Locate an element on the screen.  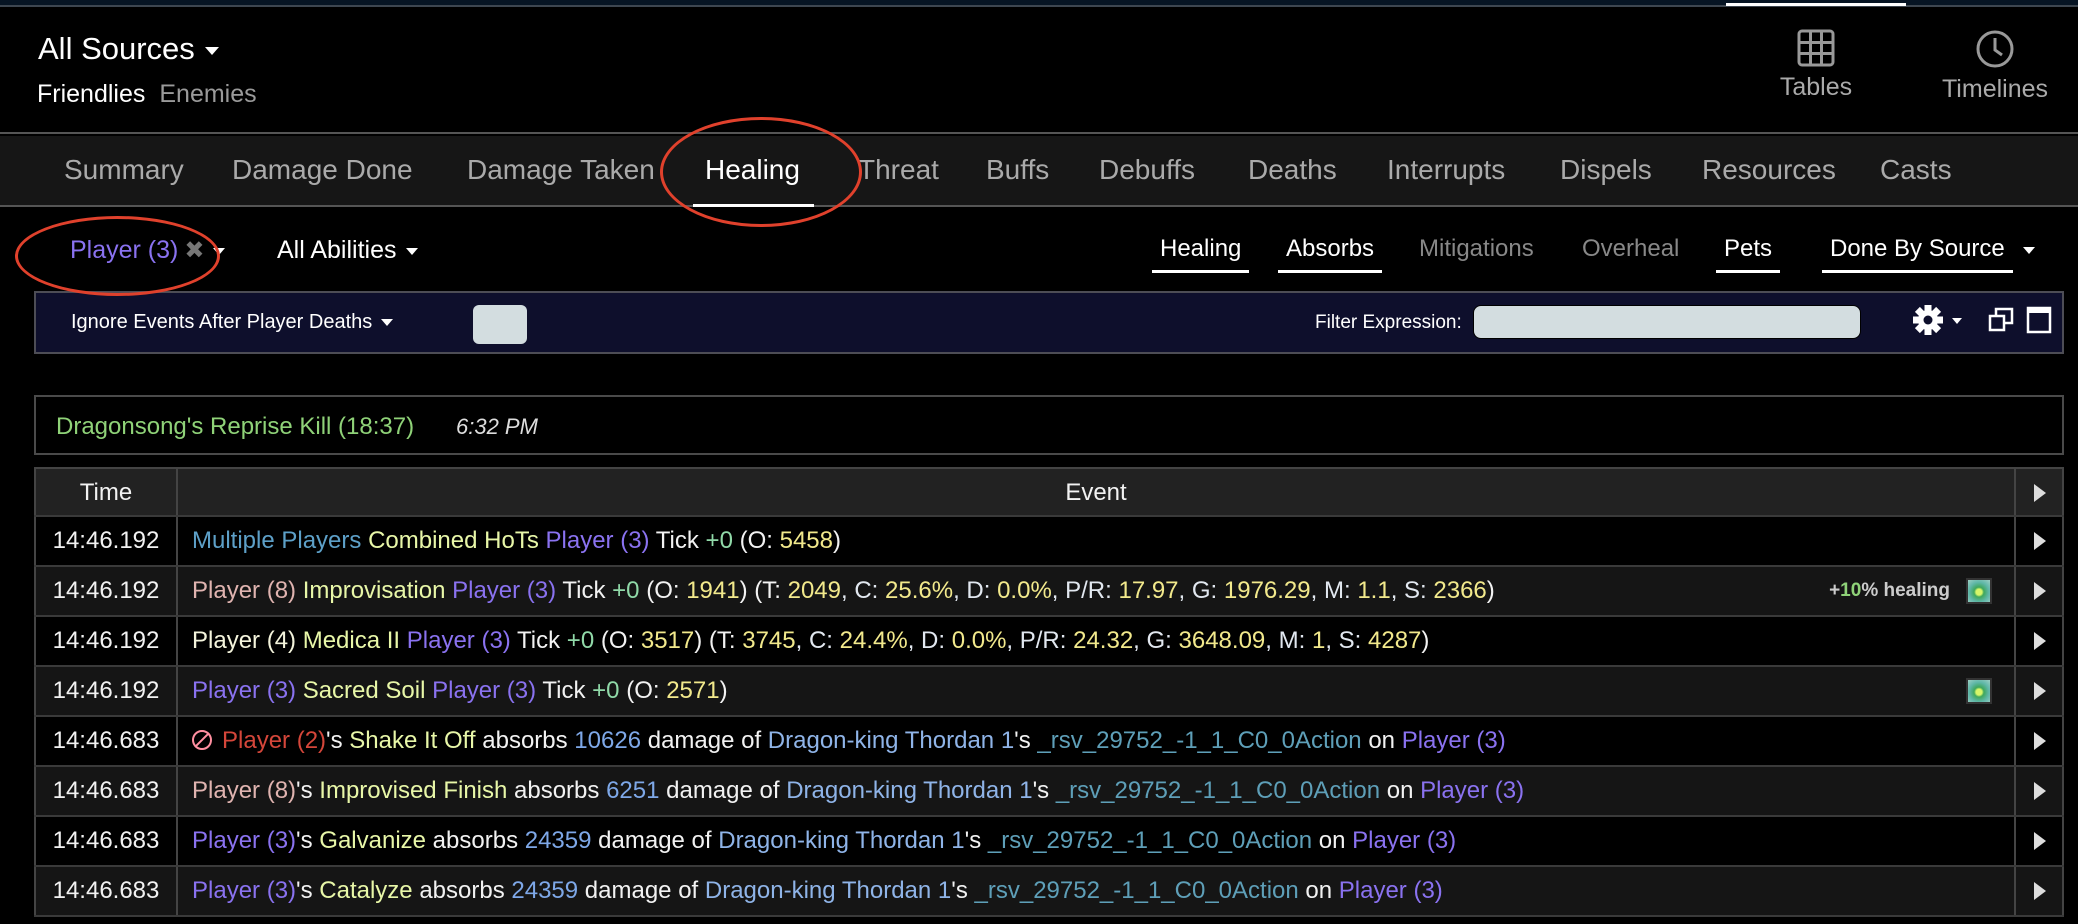
player-filter: Player (3) ✖ is located at coordinates (148, 250).